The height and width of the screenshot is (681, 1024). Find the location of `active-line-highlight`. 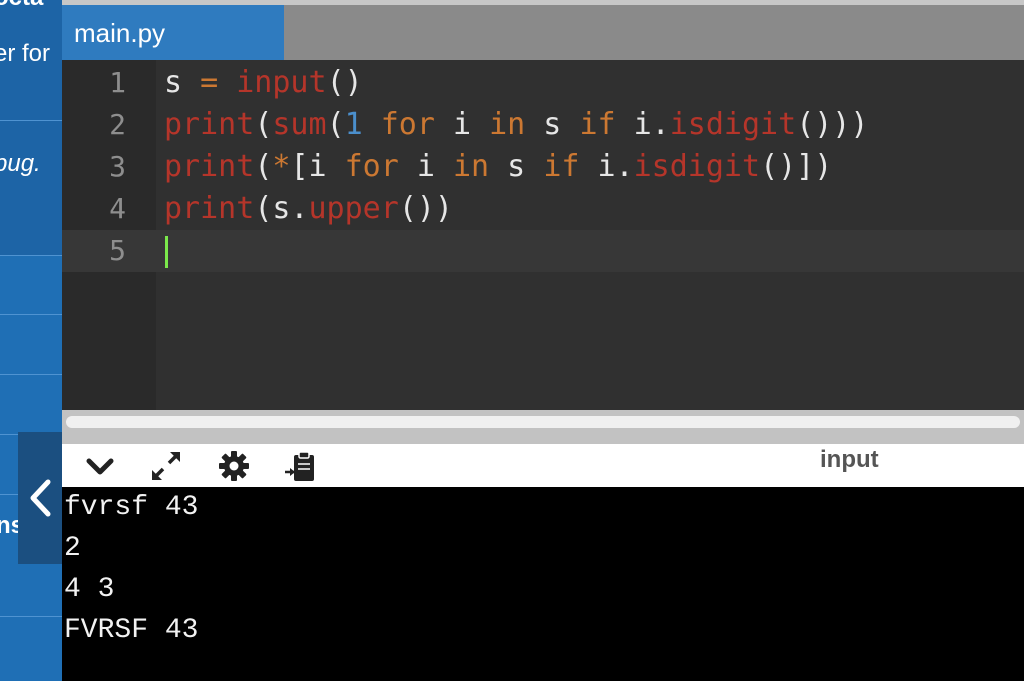

active-line-highlight is located at coordinates (543, 251).